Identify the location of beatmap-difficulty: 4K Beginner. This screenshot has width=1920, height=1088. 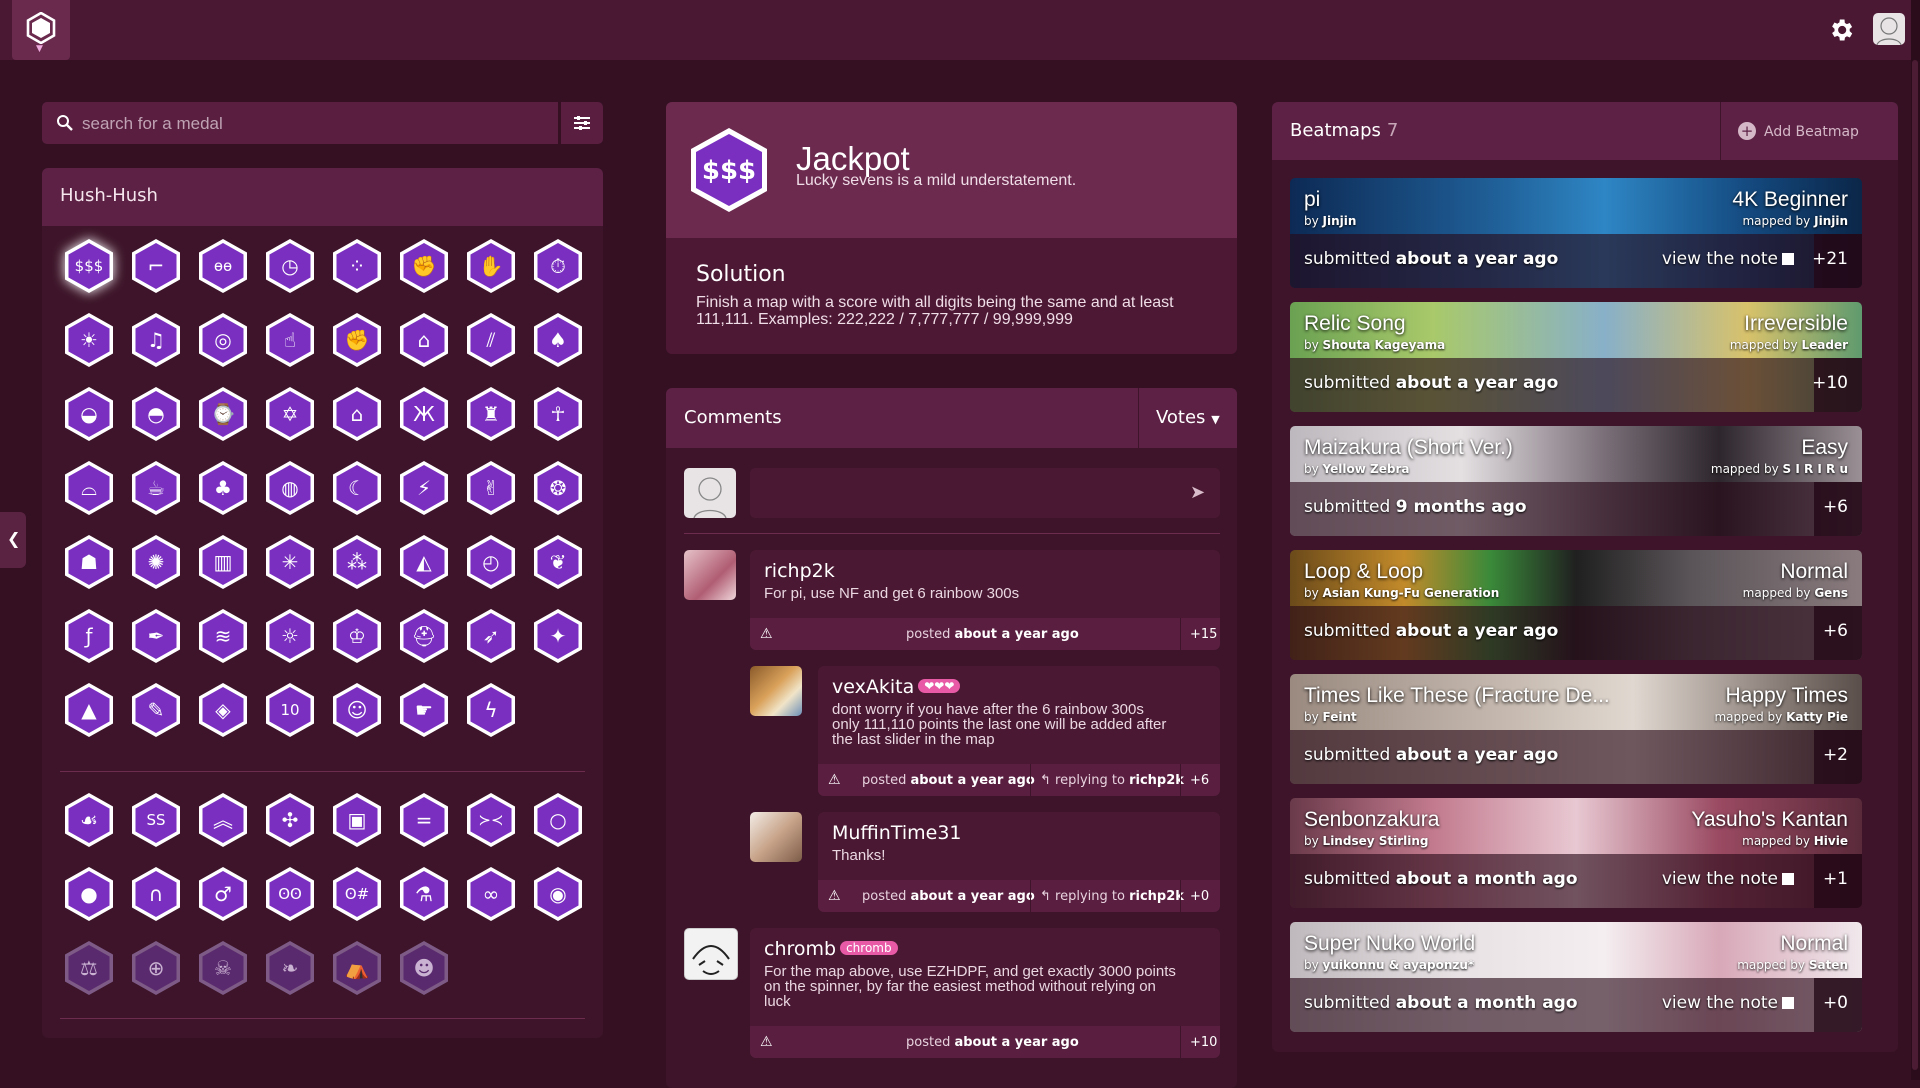
(1790, 200).